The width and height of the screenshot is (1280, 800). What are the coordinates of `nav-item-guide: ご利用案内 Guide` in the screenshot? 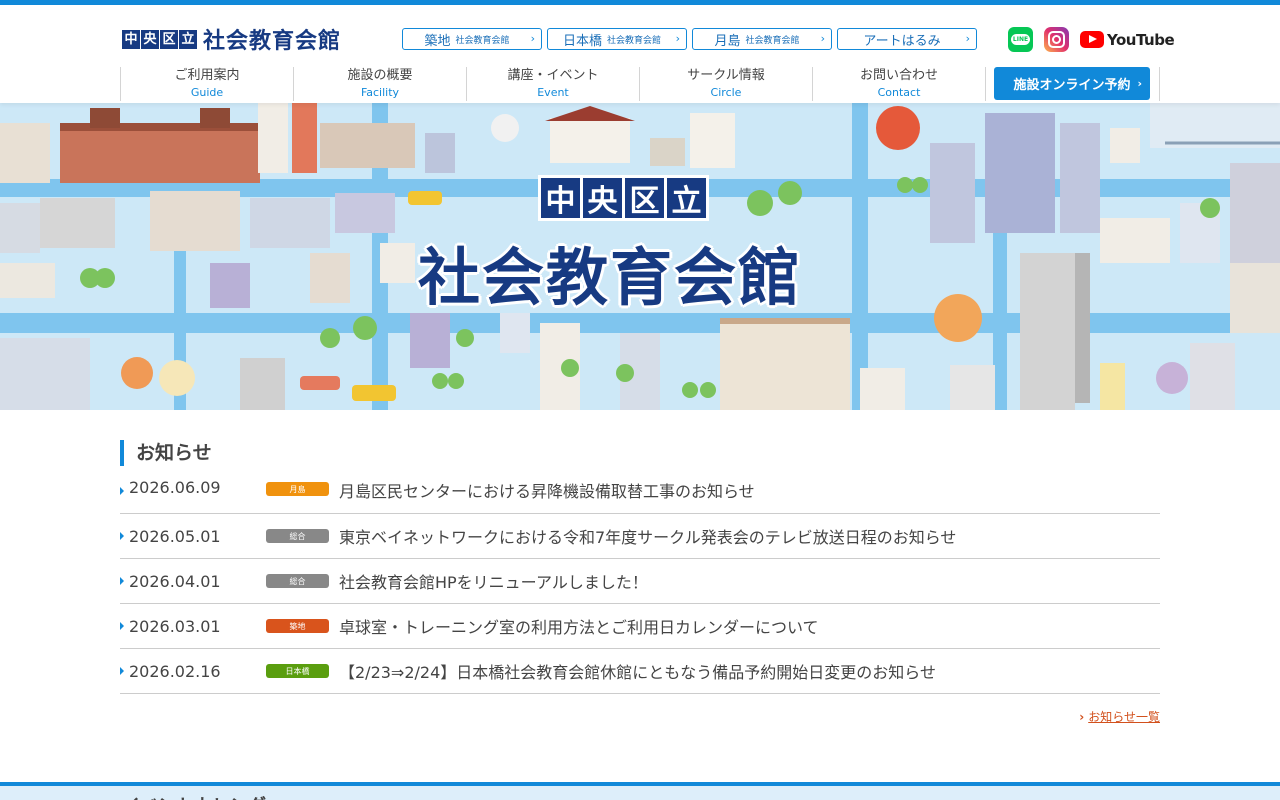 It's located at (206, 84).